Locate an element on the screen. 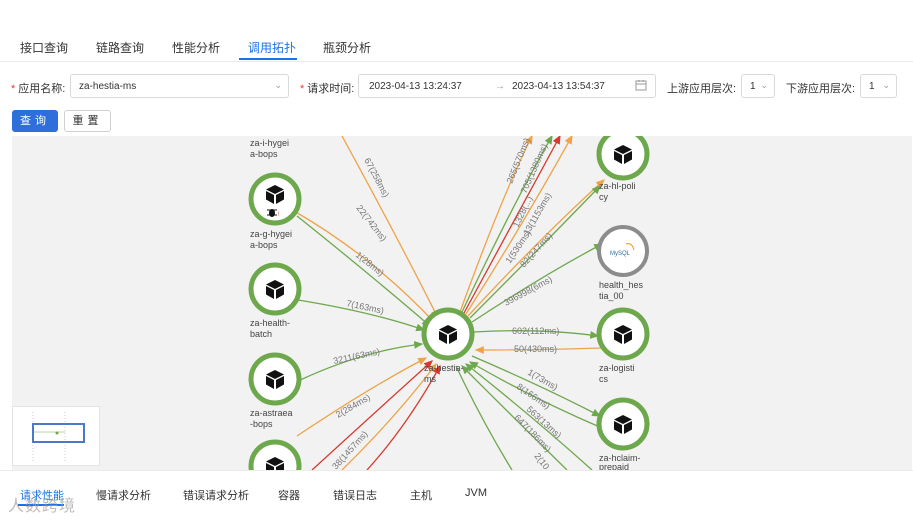 The image size is (913, 520). node-label: -bops is located at coordinates (261, 424).